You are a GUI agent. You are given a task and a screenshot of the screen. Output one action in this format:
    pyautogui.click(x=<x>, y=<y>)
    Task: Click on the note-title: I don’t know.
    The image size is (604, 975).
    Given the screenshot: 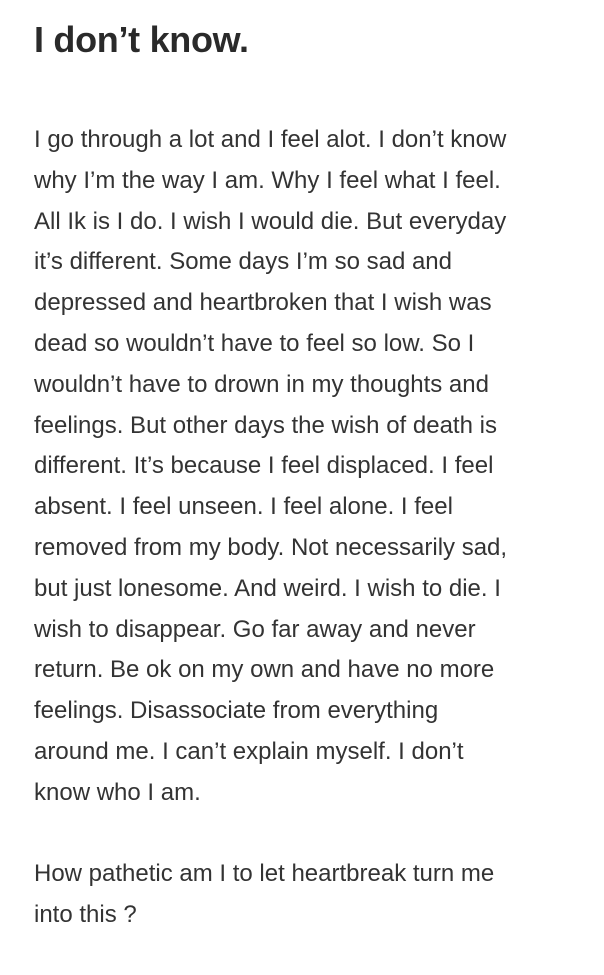 What is the action you would take?
    pyautogui.click(x=141, y=39)
    